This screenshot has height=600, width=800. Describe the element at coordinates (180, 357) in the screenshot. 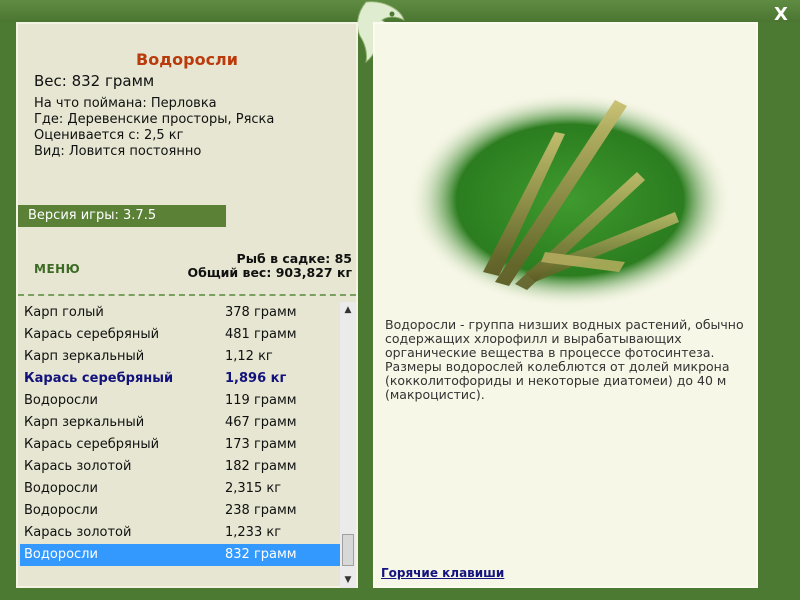

I see `list-item: Карп зеркальный 1,12 кг` at that location.